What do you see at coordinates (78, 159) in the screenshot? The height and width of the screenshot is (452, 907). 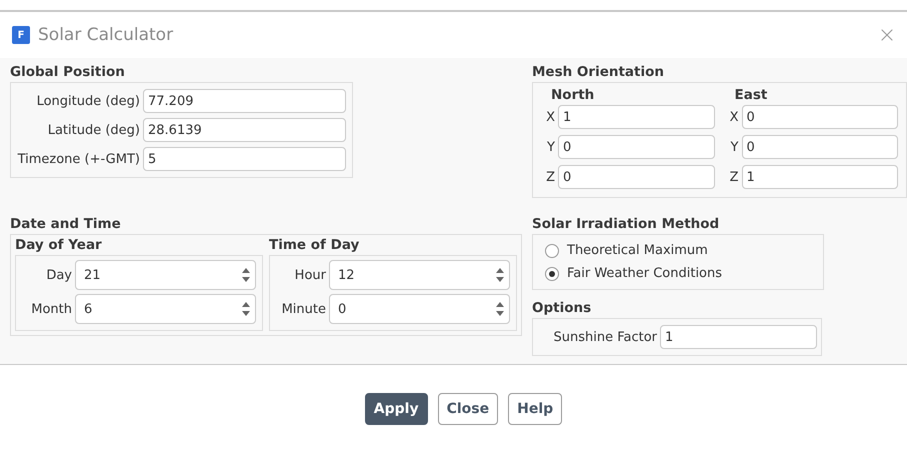 I see `field-label: Timezone (+-GMT)` at bounding box center [78, 159].